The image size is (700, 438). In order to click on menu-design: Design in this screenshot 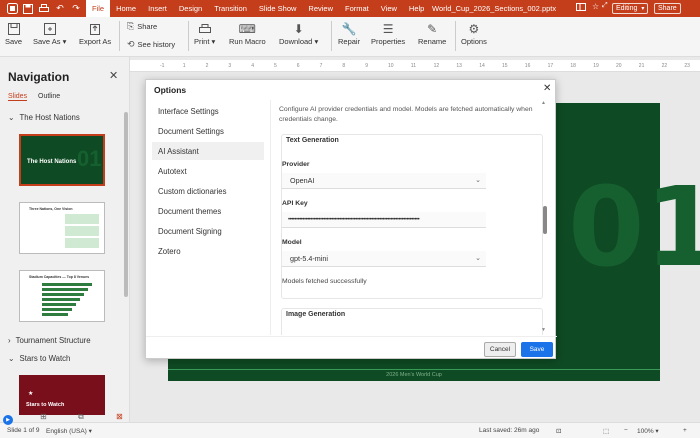, I will do `click(190, 8)`.